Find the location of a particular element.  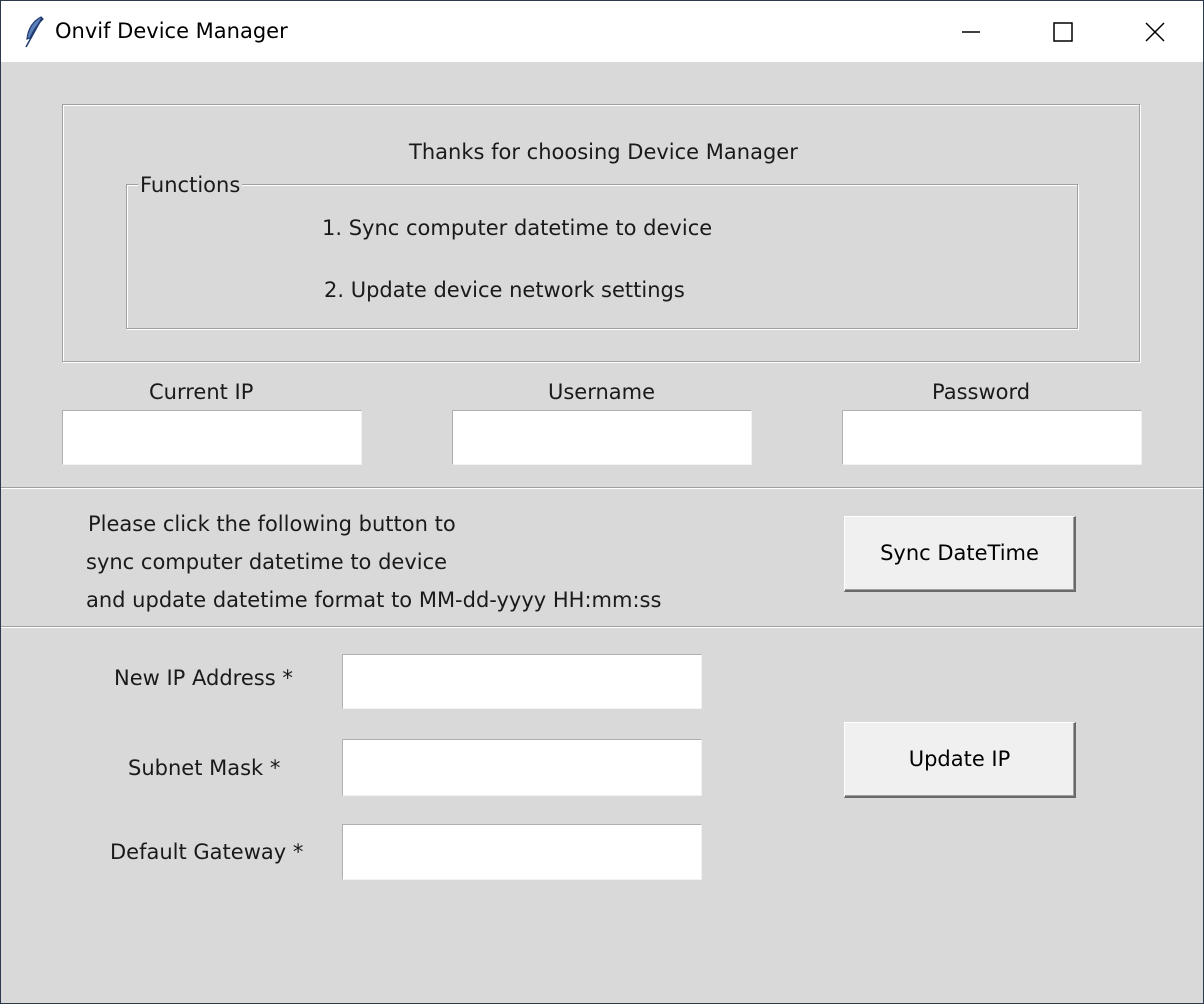

separator-top is located at coordinates (602, 488).